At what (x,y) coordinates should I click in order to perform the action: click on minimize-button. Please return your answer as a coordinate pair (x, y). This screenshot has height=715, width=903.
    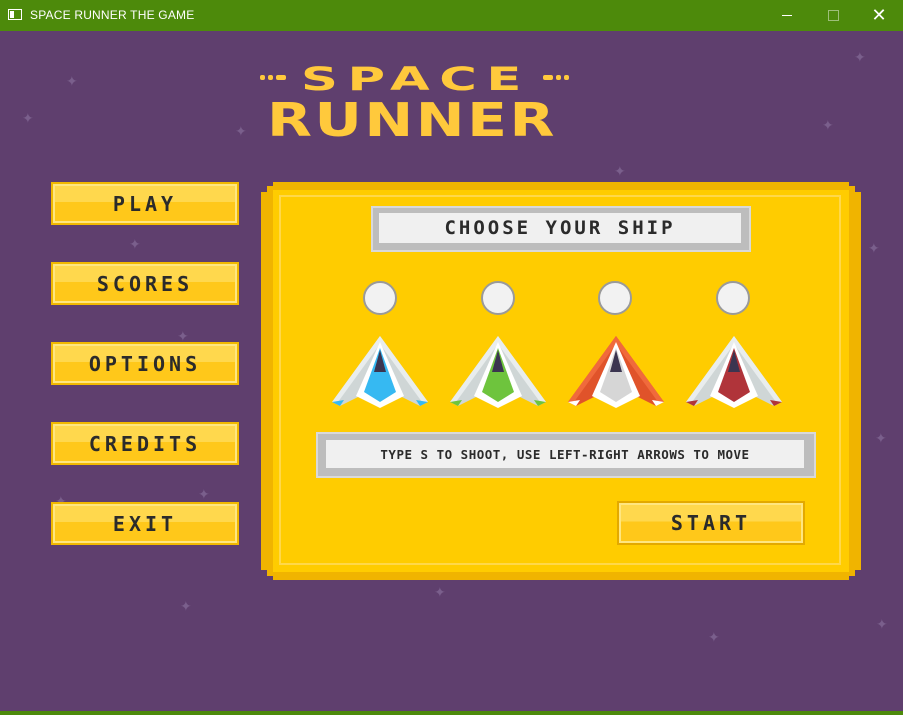
    Looking at the image, I should click on (787, 15).